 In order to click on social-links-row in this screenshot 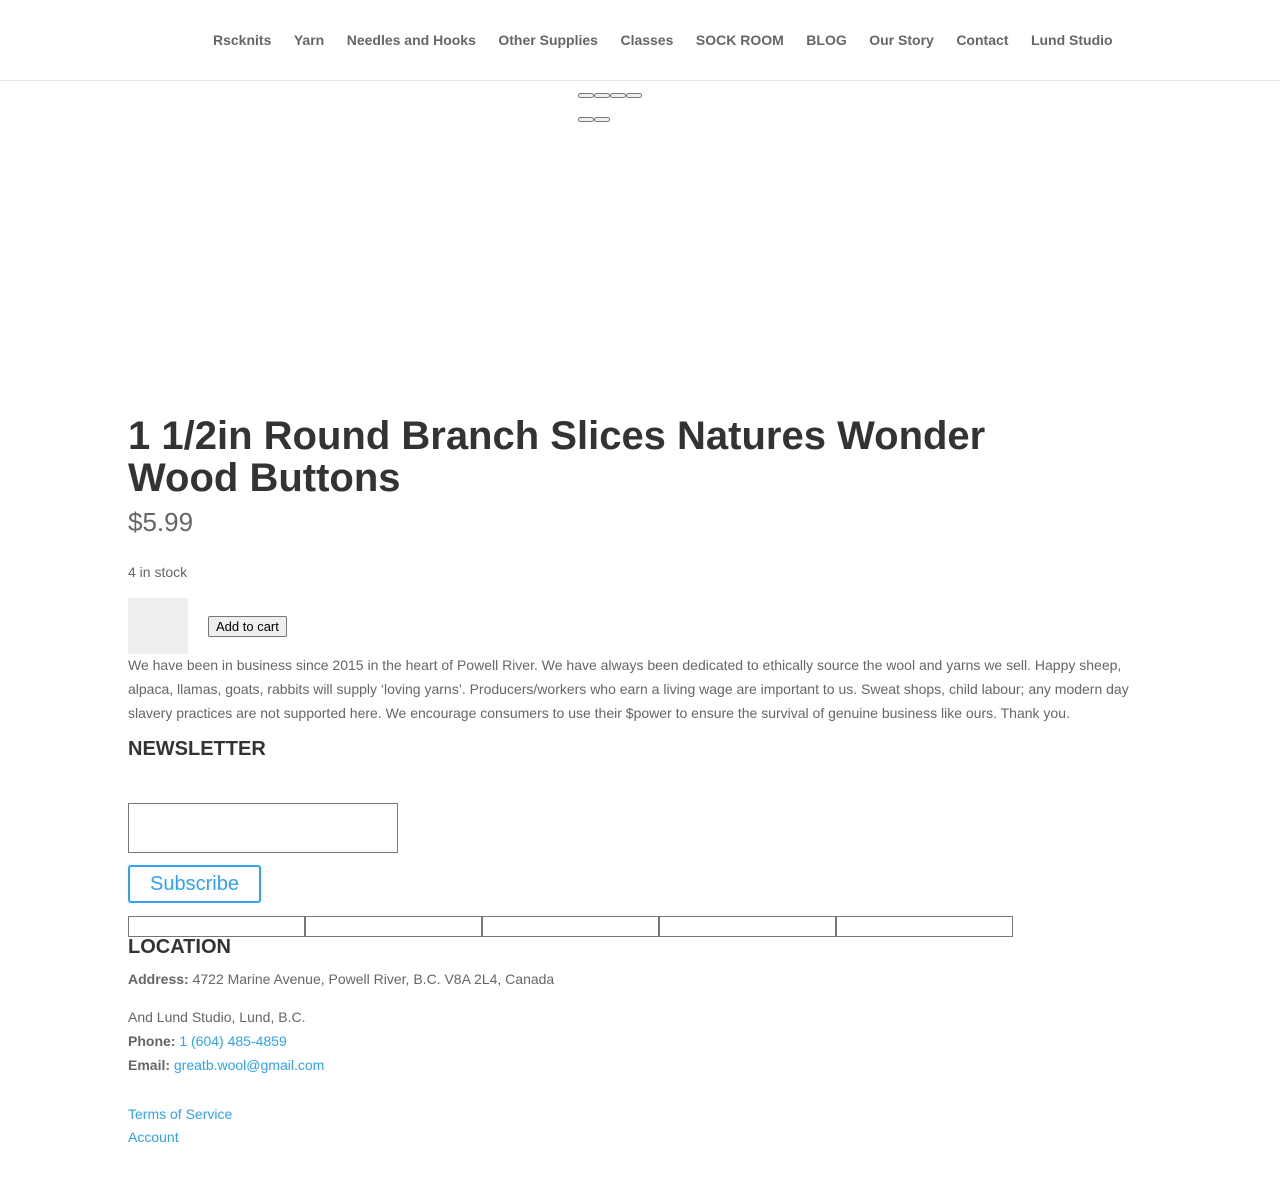, I will do `click(570, 926)`.